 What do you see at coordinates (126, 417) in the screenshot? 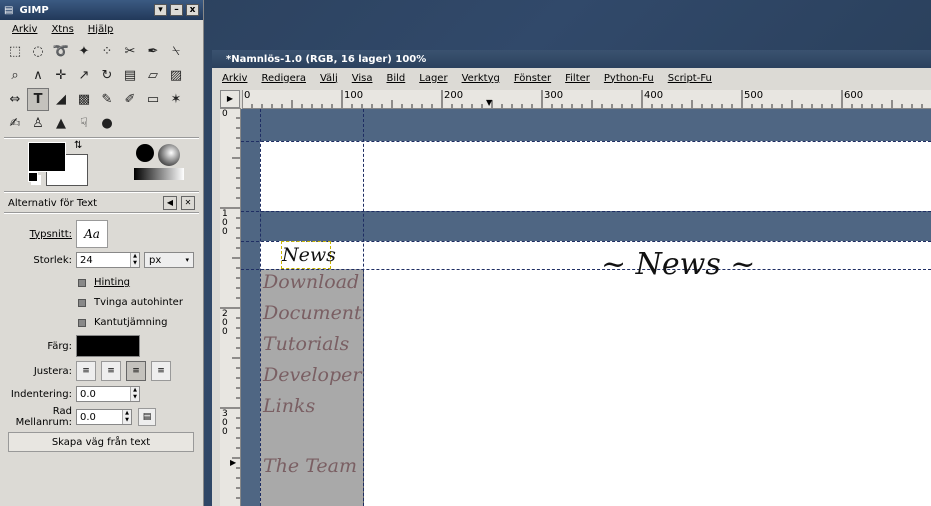
I see `line-spacing-spinner-icon: ▲ ▼` at bounding box center [126, 417].